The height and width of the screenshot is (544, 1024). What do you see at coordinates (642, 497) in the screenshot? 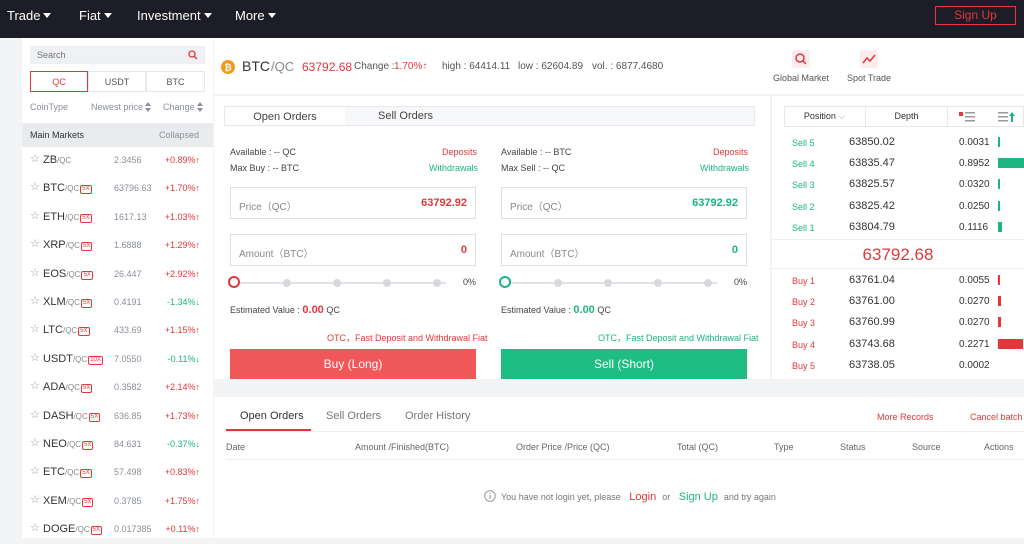
I see `login-link: Login` at bounding box center [642, 497].